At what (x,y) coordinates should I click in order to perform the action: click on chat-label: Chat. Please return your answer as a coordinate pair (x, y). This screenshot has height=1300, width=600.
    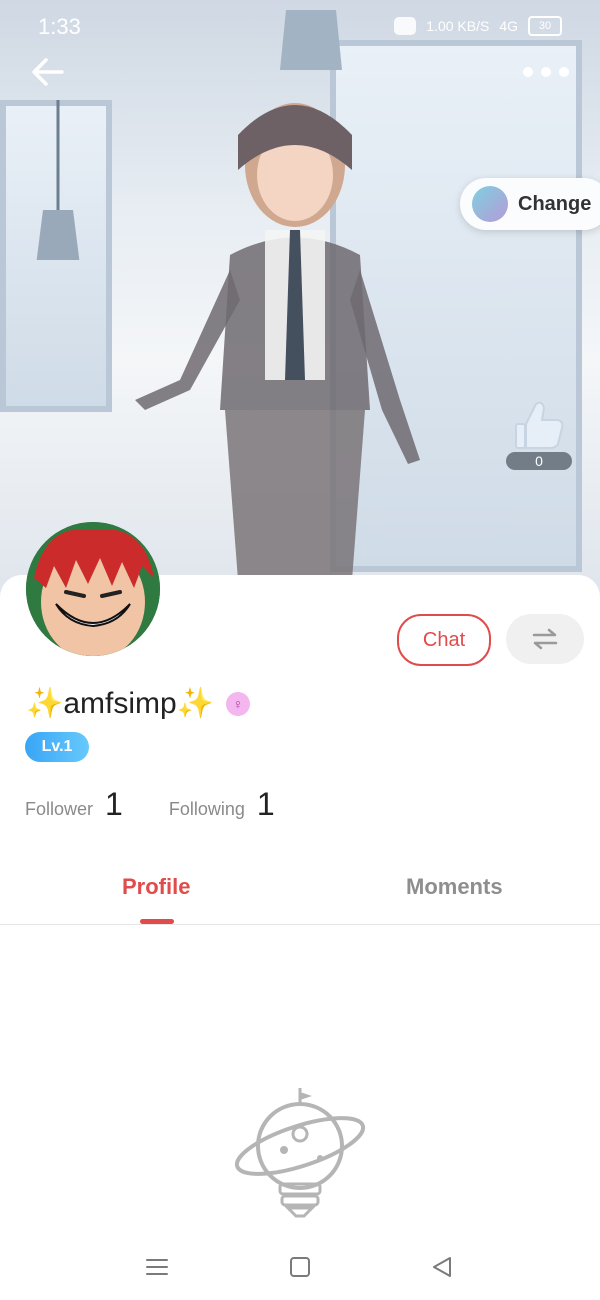
    Looking at the image, I should click on (444, 639).